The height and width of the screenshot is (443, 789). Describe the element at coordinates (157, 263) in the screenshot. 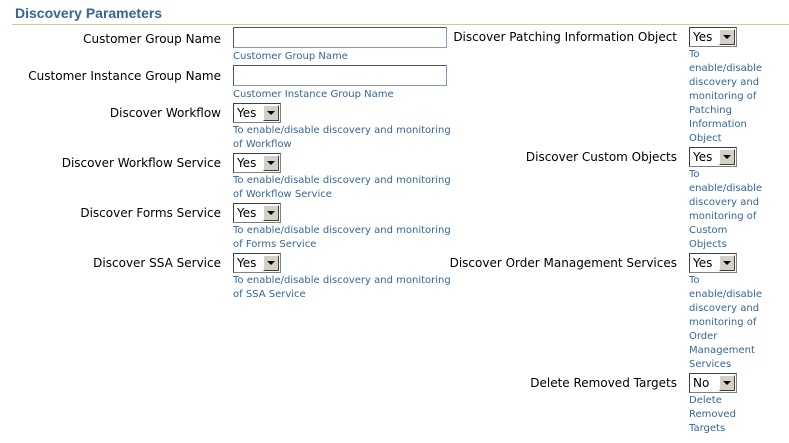

I see `discover-ssa-service-label: Discover SSA Service` at that location.